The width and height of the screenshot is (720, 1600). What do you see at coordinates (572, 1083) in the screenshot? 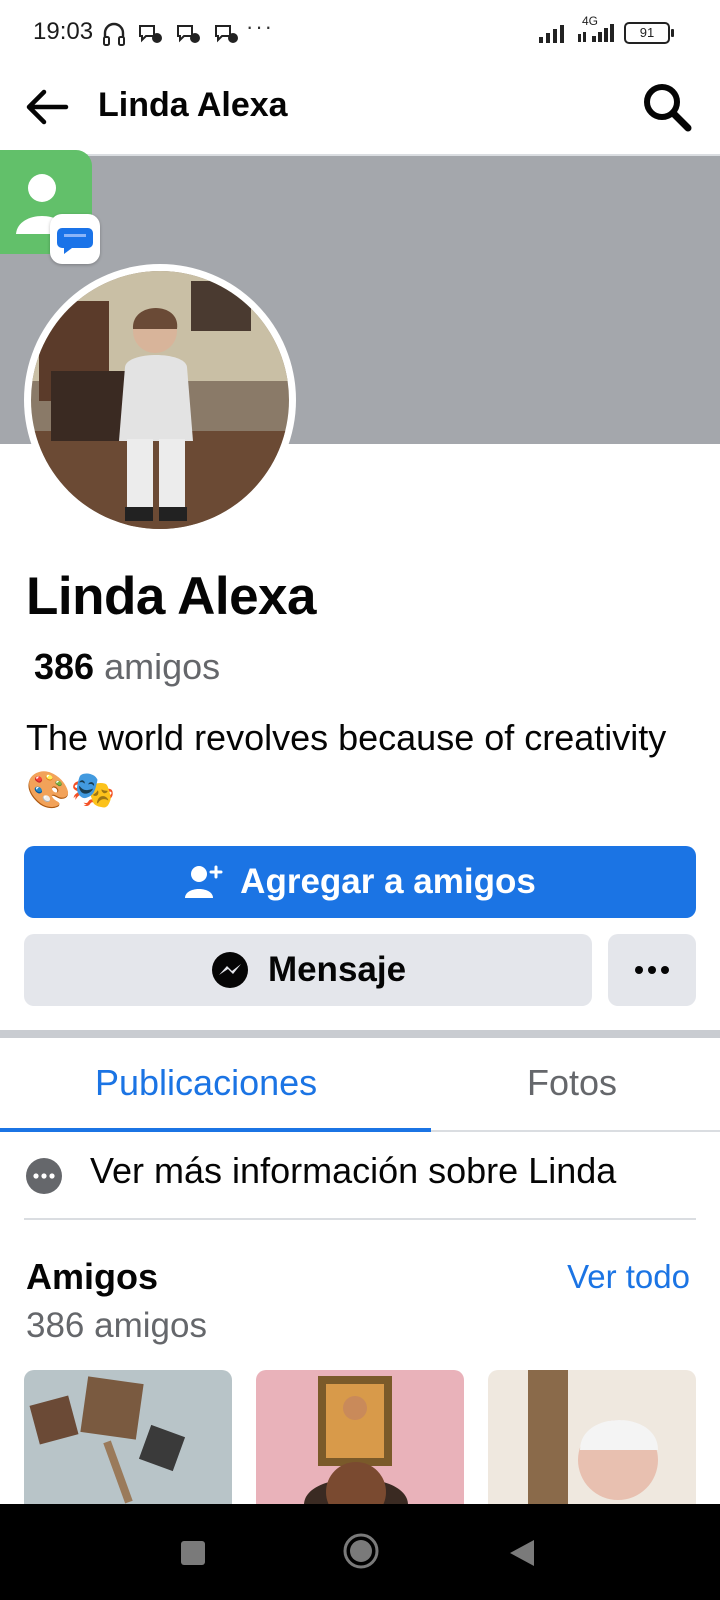
I see `tab-fotos: Fotos` at bounding box center [572, 1083].